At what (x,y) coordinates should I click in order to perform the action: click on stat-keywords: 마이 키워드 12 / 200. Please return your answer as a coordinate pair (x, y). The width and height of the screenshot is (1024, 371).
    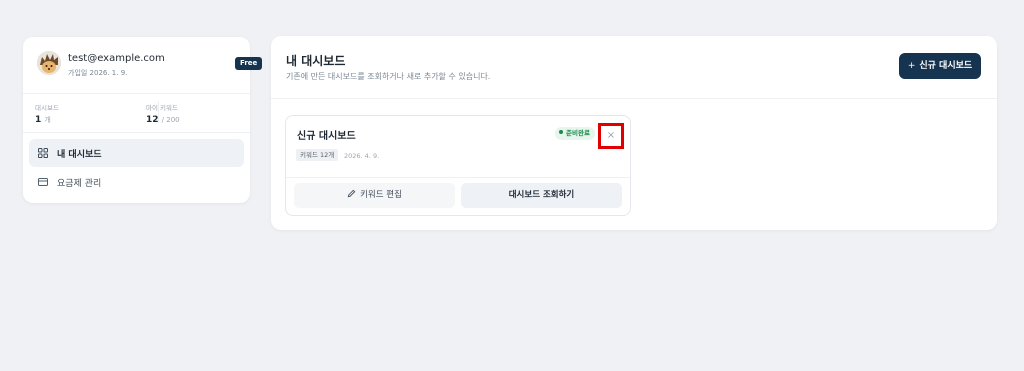
    Looking at the image, I should click on (163, 113).